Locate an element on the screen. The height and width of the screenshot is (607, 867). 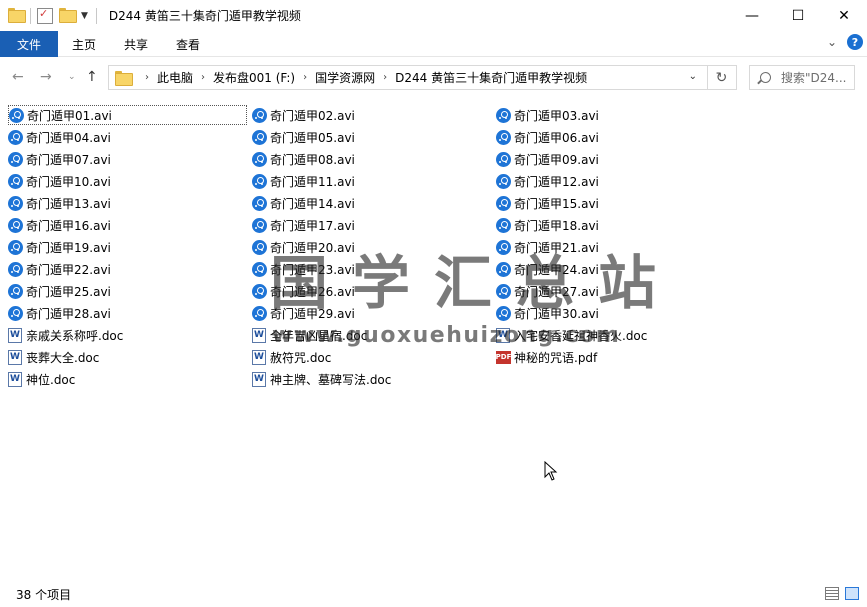
tab-home: 主页 is located at coordinates (84, 44).